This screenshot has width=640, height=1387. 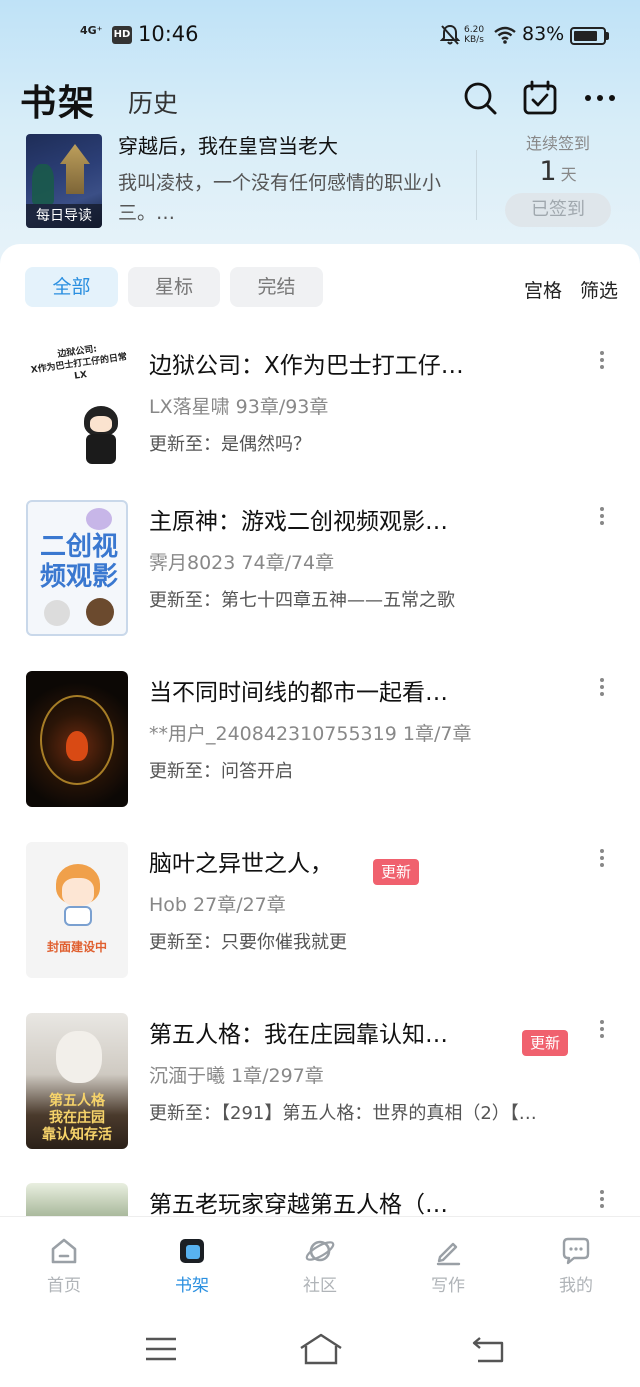 I want to click on sign-in-days: 1天, so click(x=558, y=171).